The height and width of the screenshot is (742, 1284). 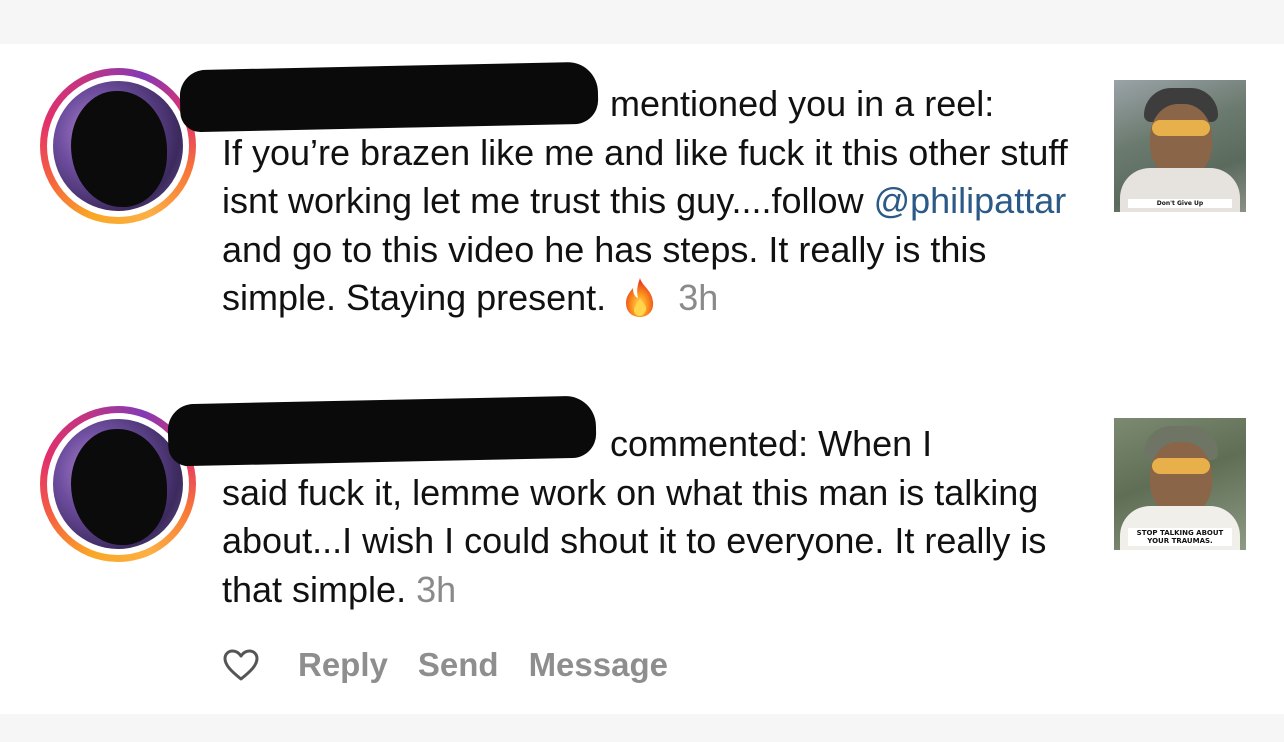 I want to click on send-button: Send, so click(x=458, y=665).